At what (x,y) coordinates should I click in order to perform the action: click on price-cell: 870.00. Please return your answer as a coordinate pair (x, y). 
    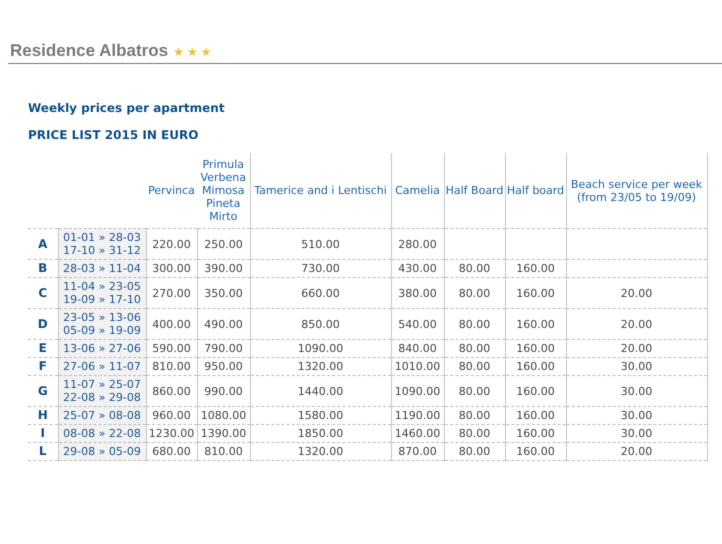
    Looking at the image, I should click on (417, 451).